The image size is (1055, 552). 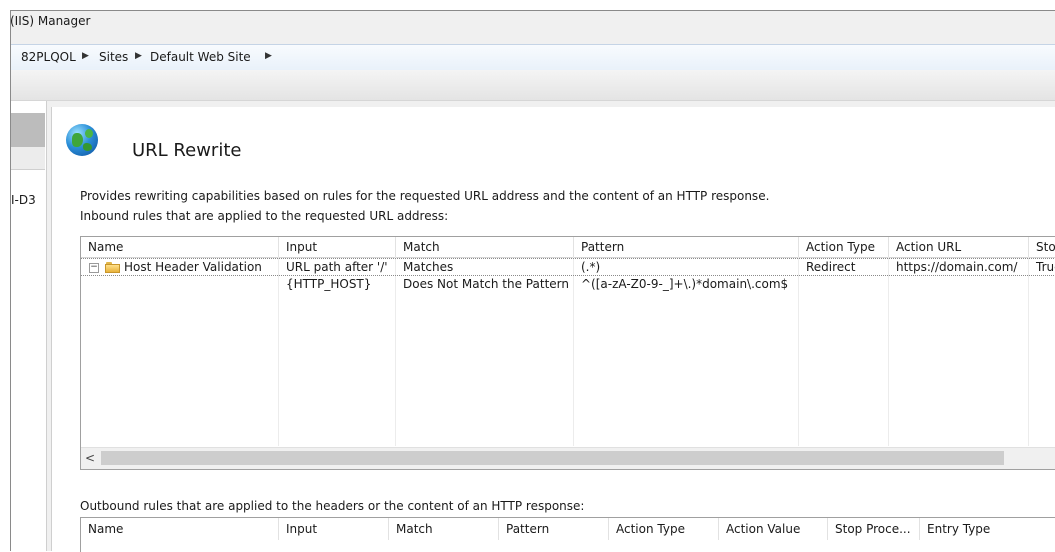 What do you see at coordinates (959, 247) in the screenshot?
I see `column-header-action-url: Action URL` at bounding box center [959, 247].